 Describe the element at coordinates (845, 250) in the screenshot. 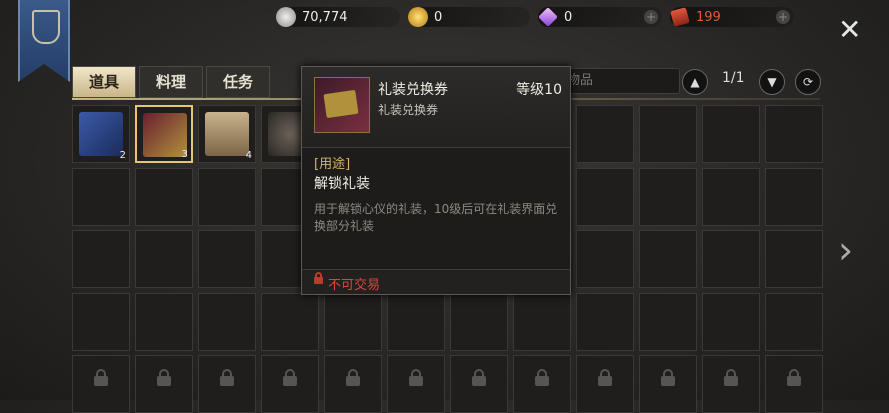

I see `next-page-arrow-icon: ›` at that location.